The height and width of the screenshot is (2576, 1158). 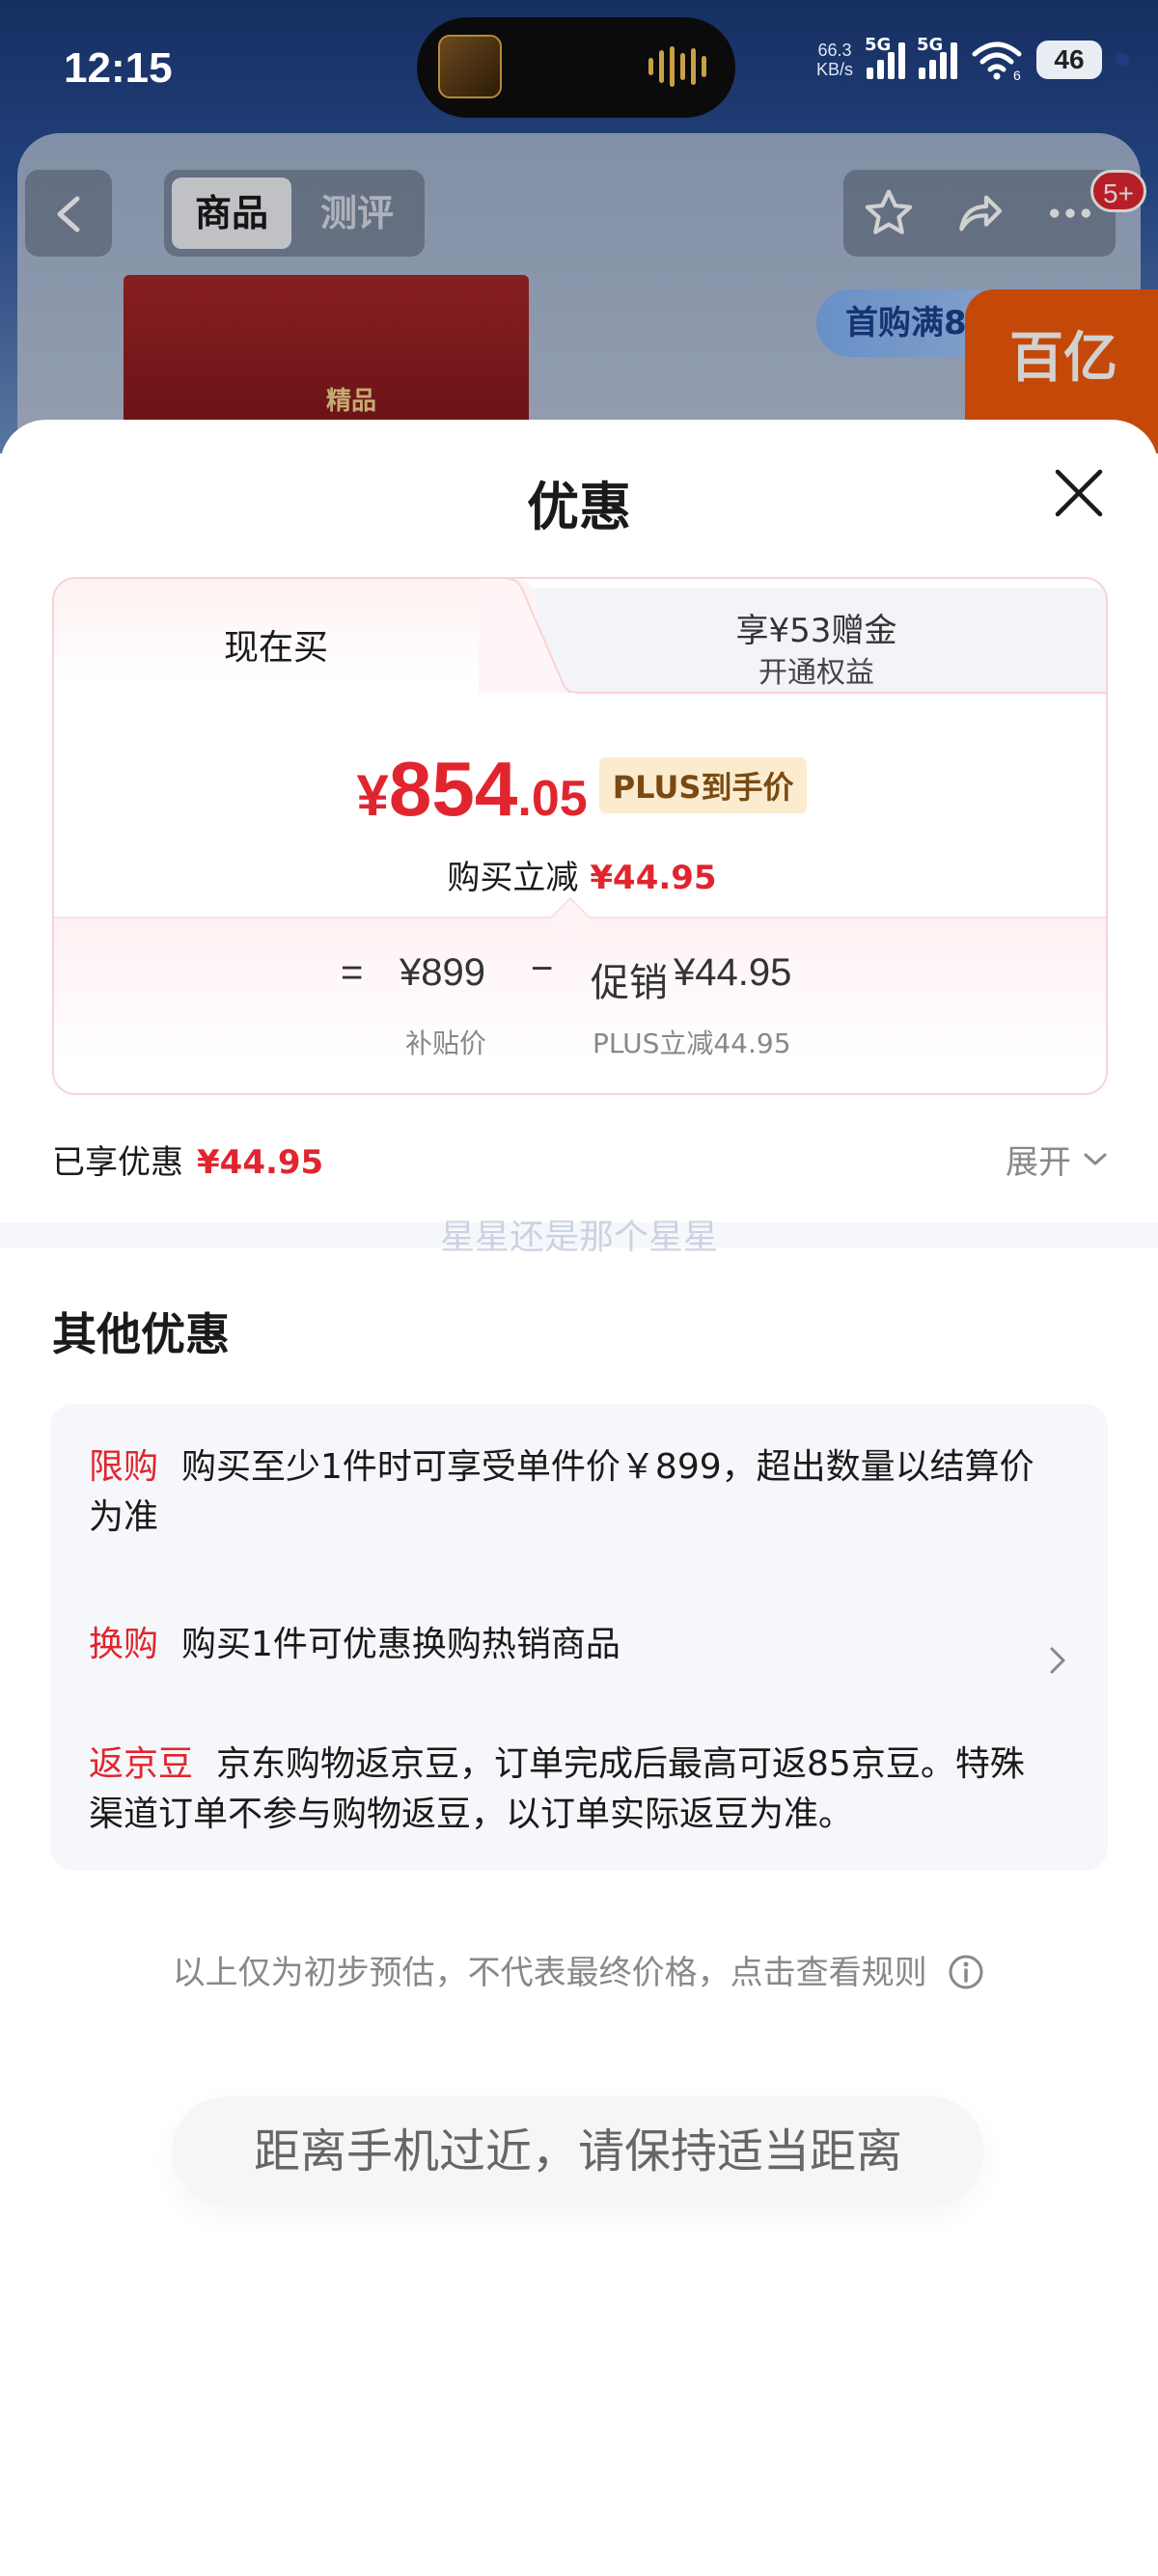 I want to click on battery-icon: 46, so click(x=1069, y=60).